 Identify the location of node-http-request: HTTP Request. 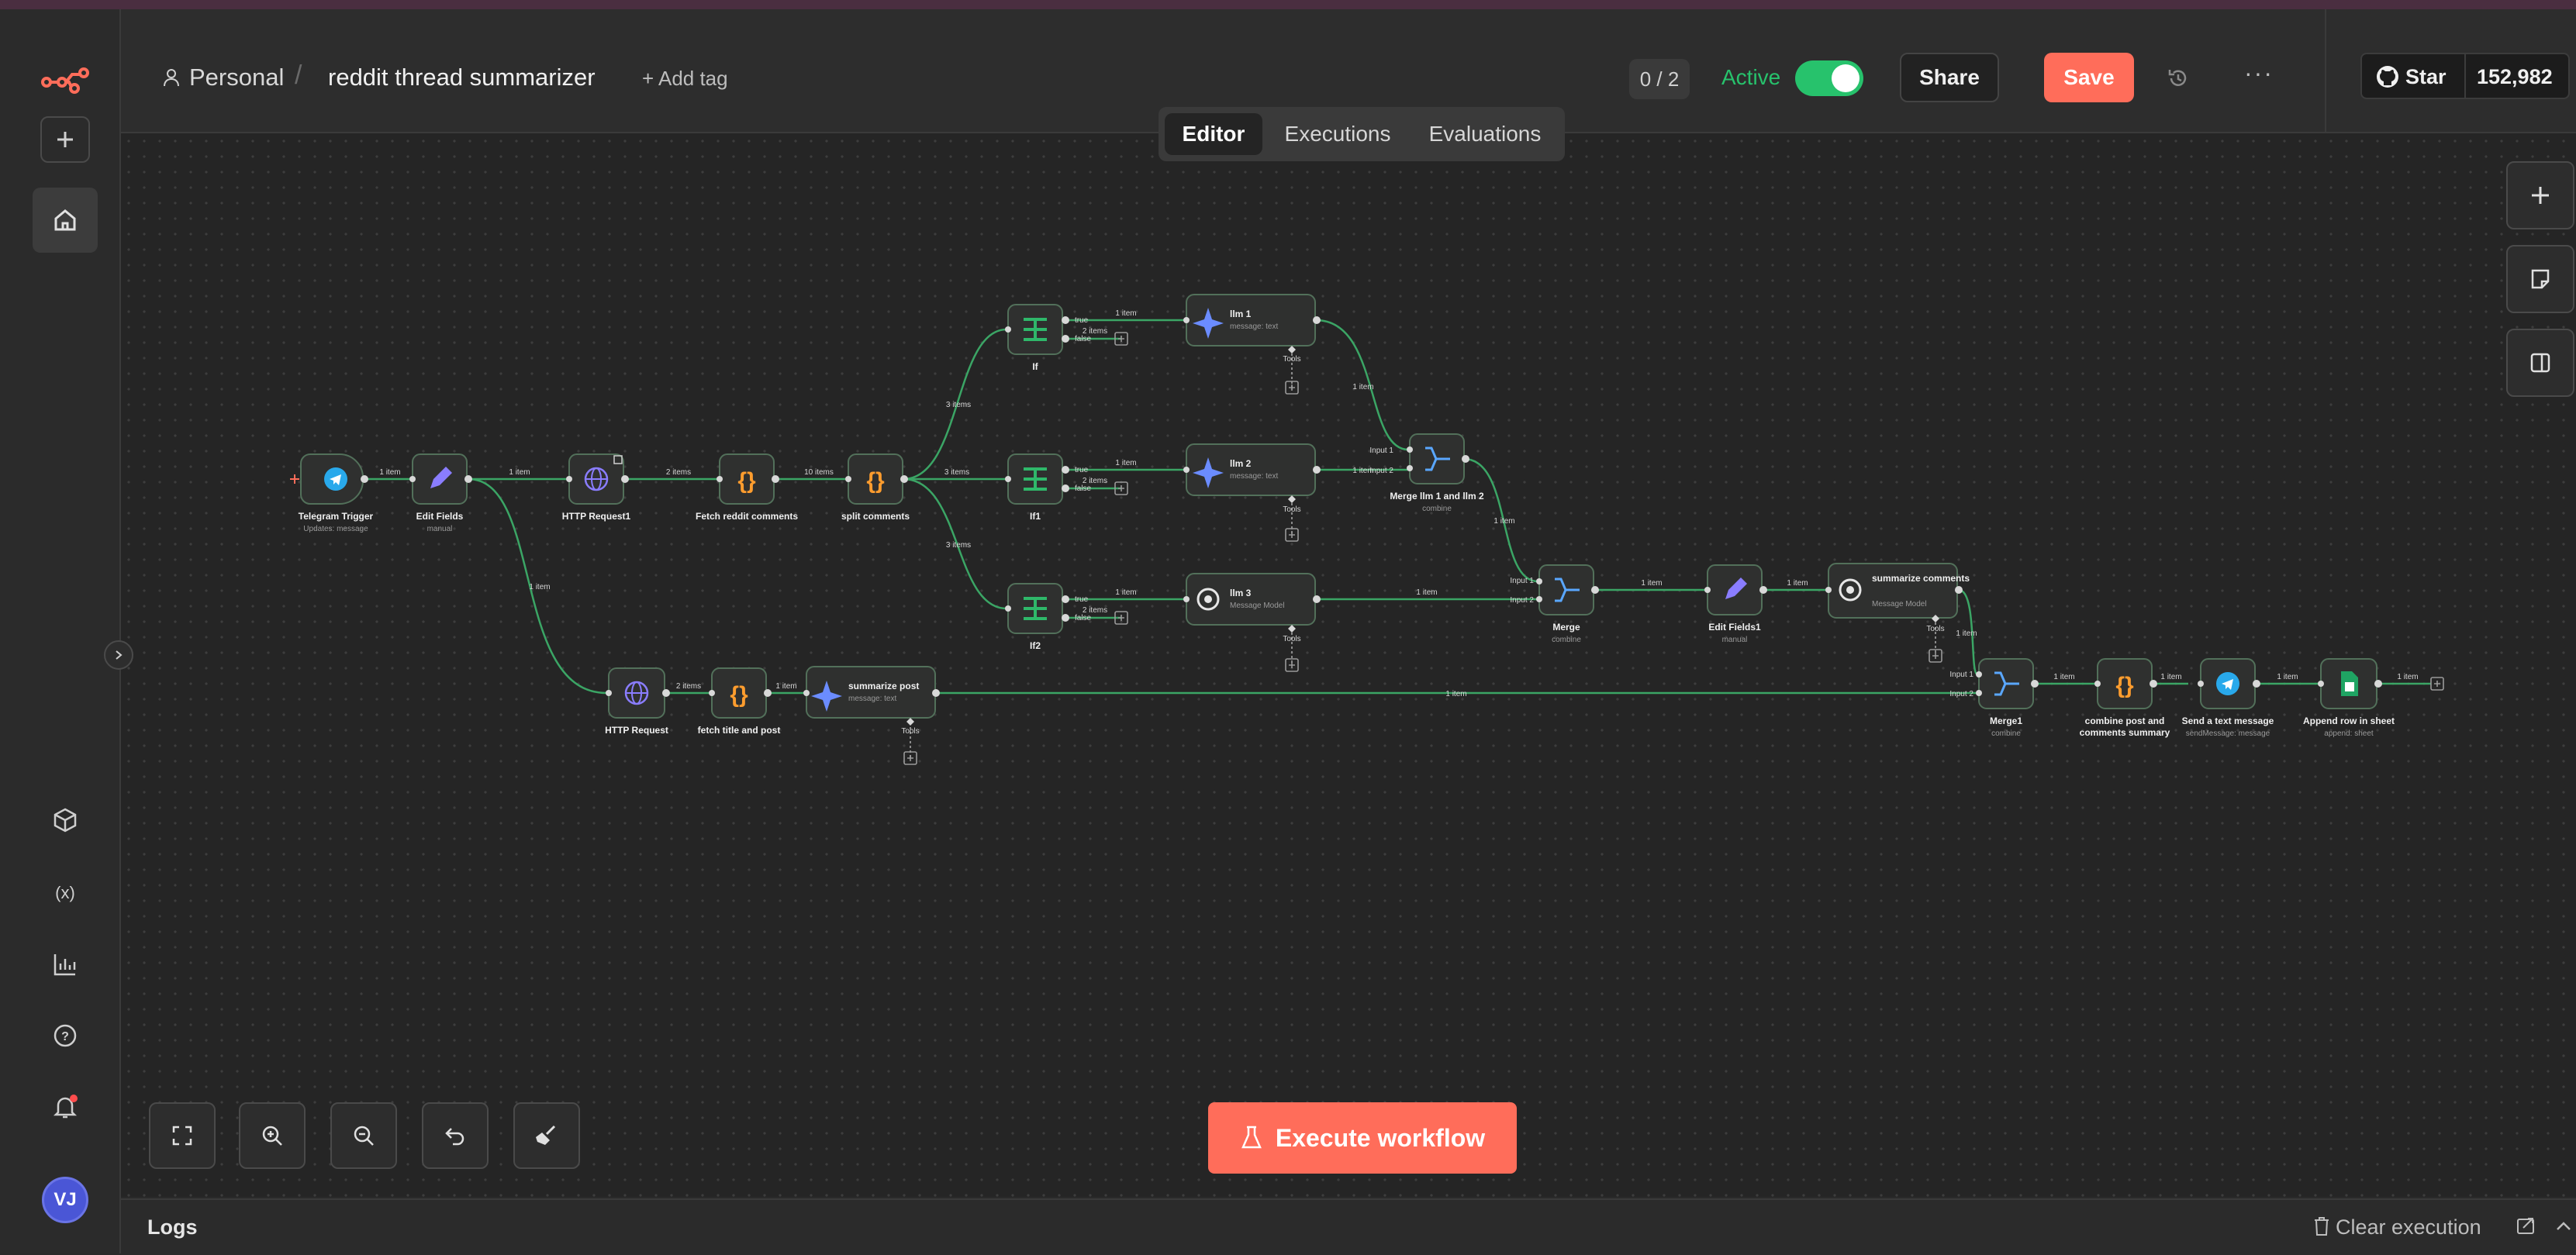
(636, 701).